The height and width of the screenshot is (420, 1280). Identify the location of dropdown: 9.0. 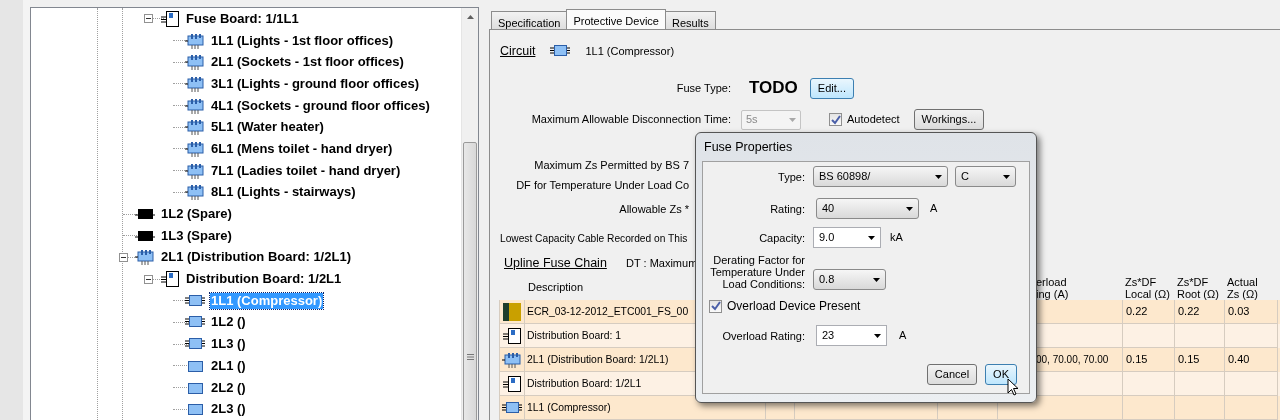
(847, 237).